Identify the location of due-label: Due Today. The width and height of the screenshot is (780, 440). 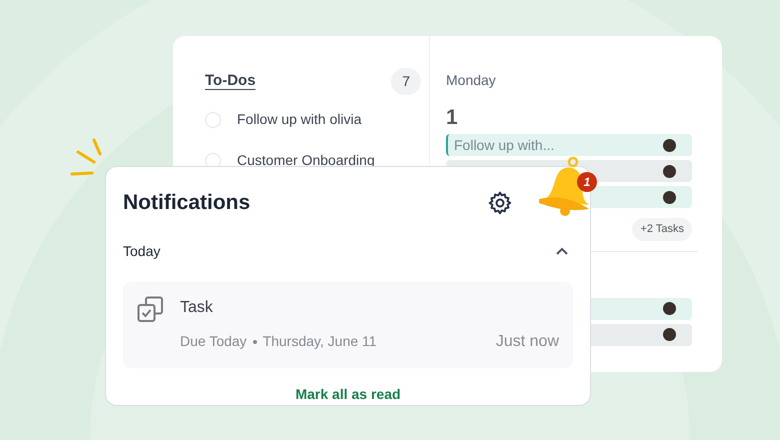
(213, 341).